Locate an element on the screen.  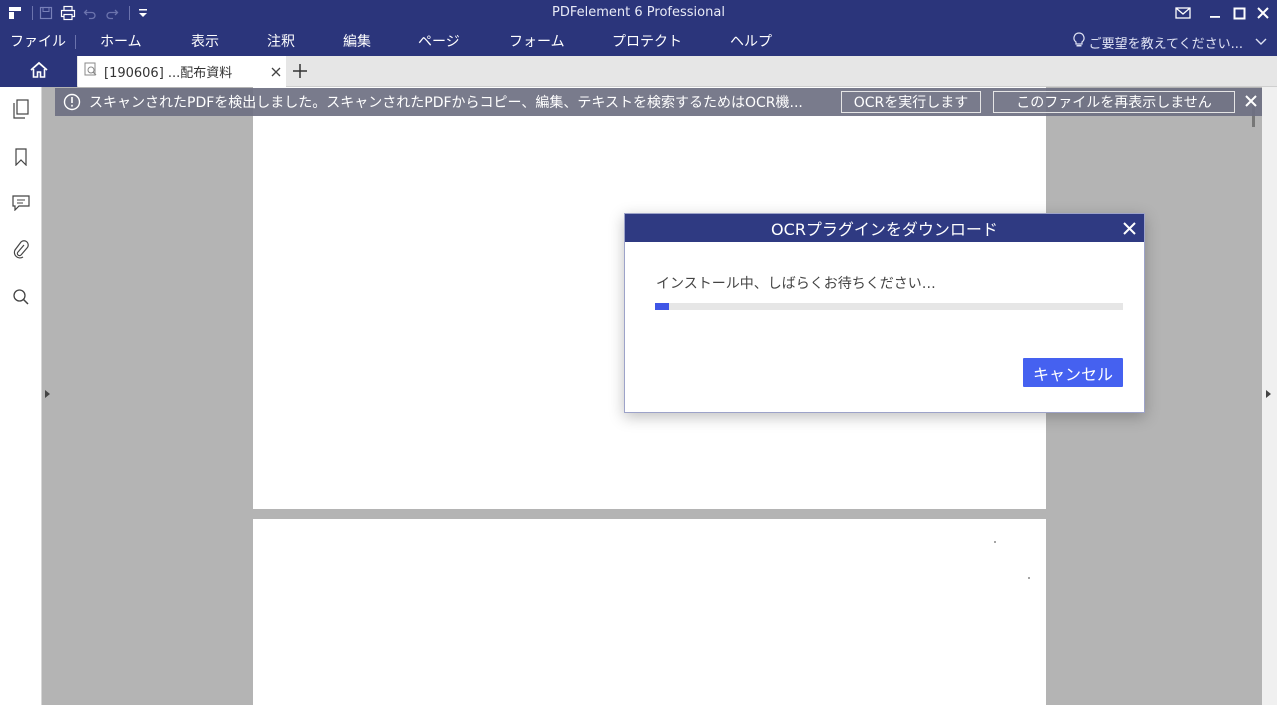
mail-icon is located at coordinates (1183, 13).